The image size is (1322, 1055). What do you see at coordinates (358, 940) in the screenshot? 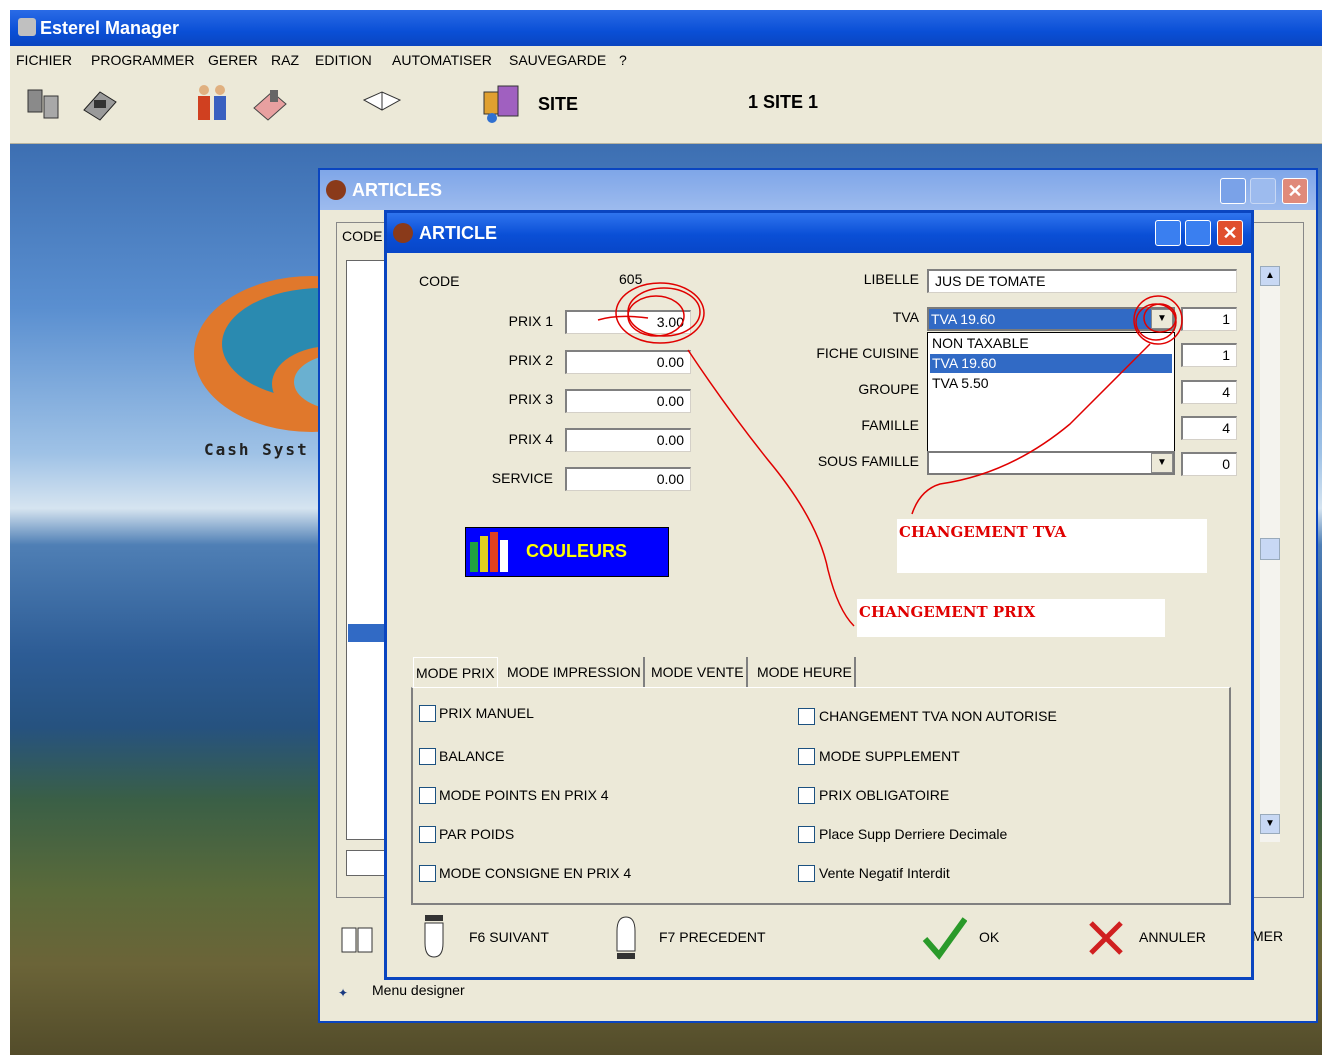
I see `book-open-icon` at bounding box center [358, 940].